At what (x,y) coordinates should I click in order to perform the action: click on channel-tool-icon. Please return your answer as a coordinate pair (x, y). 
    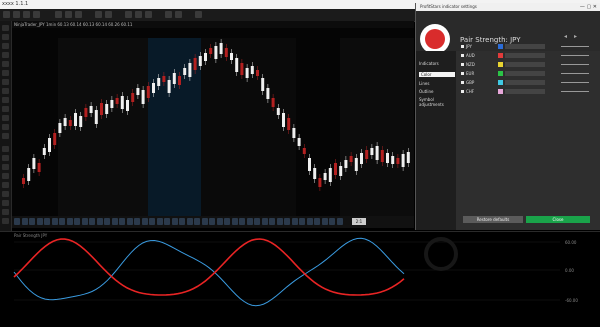
    Looking at the image, I should click on (5, 109).